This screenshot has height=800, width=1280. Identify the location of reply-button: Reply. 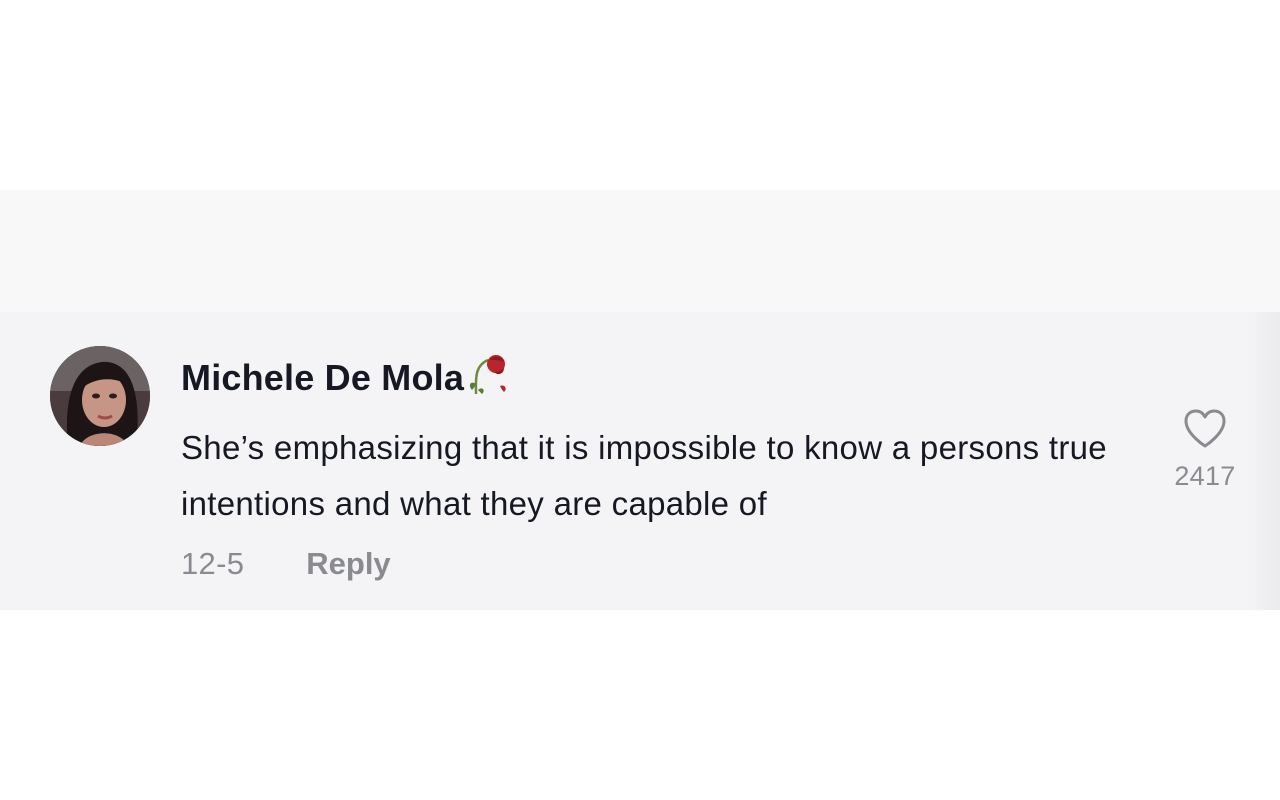
(348, 564).